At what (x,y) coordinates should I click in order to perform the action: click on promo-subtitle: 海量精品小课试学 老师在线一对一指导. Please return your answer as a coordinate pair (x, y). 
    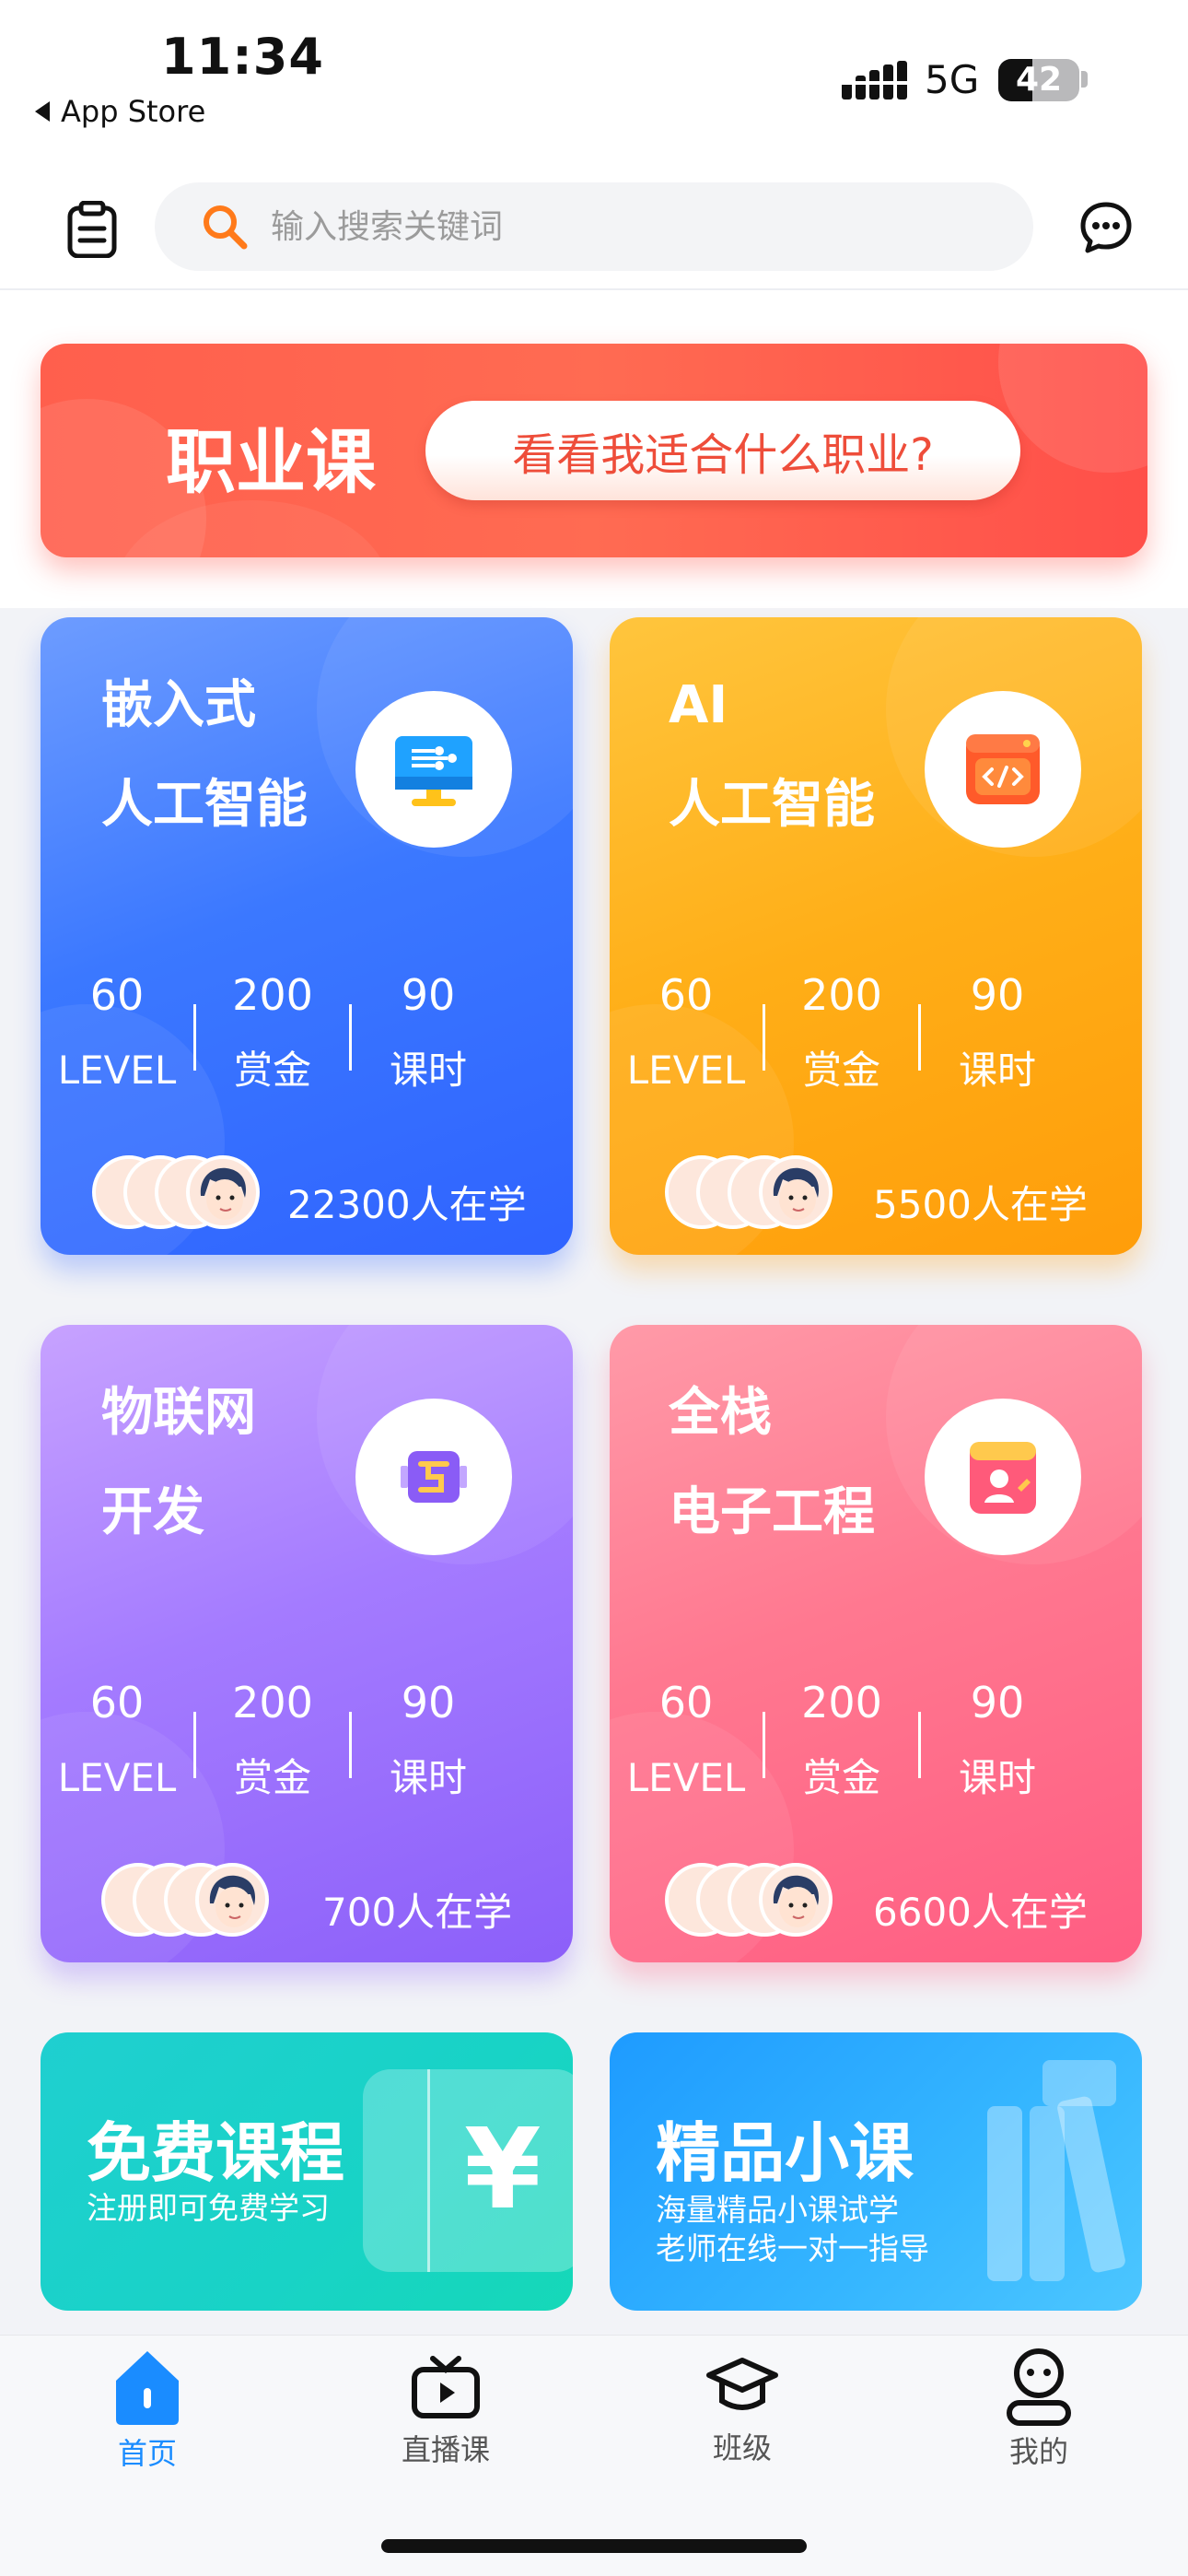
    Looking at the image, I should click on (792, 2229).